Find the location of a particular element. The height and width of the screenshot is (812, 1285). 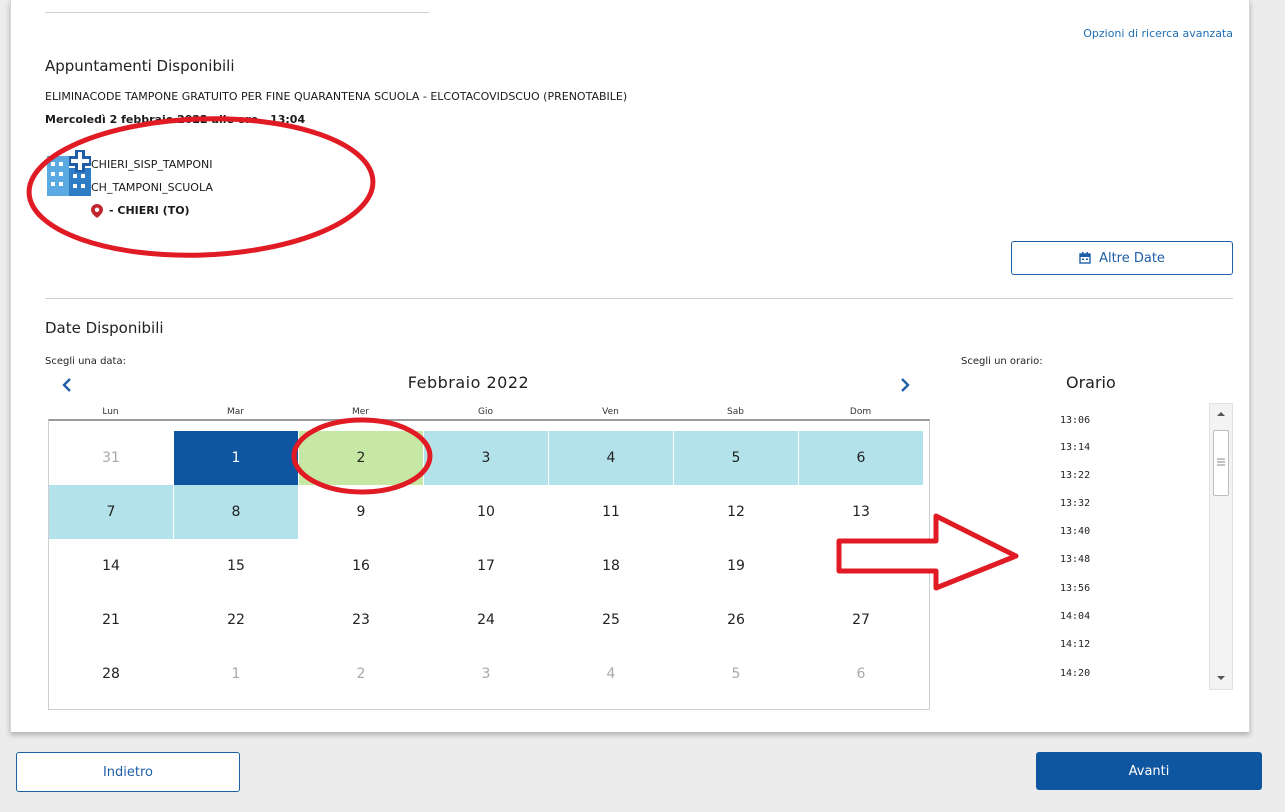

advanced-search-link: Opzioni di ricerca avanzata is located at coordinates (1158, 33).